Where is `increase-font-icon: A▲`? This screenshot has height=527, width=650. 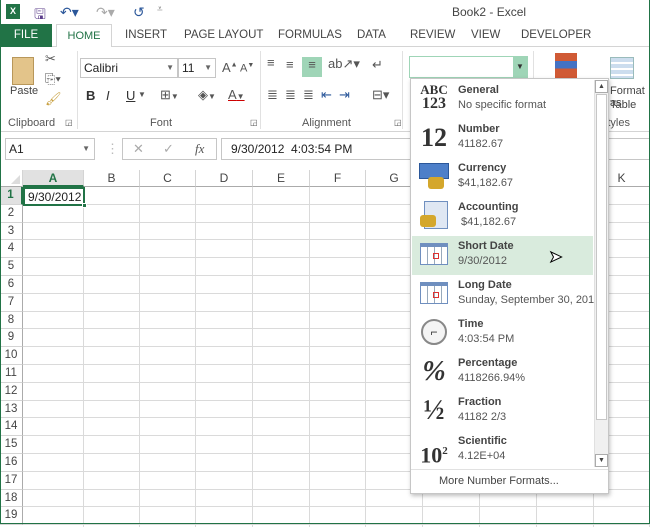 increase-font-icon: A▲ is located at coordinates (230, 67).